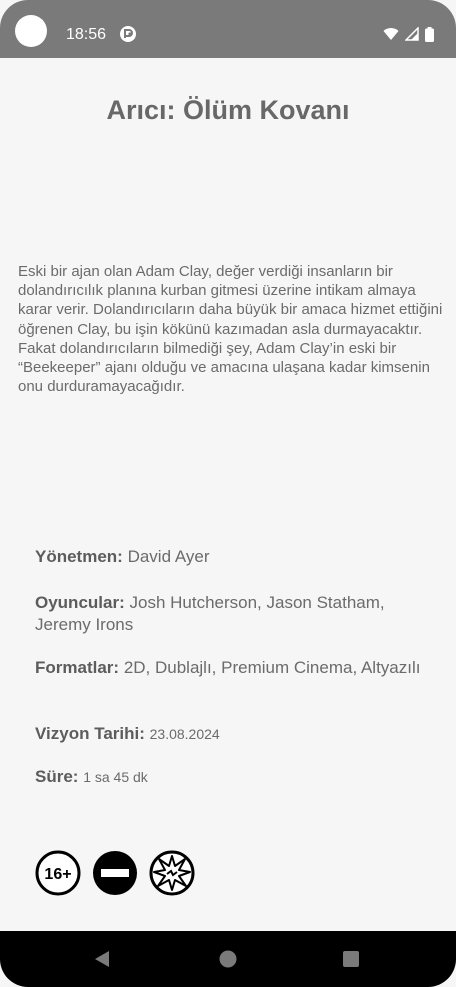 Image resolution: width=456 pixels, height=987 pixels. Describe the element at coordinates (79, 556) in the screenshot. I see `director-label: Yönetmen:` at that location.